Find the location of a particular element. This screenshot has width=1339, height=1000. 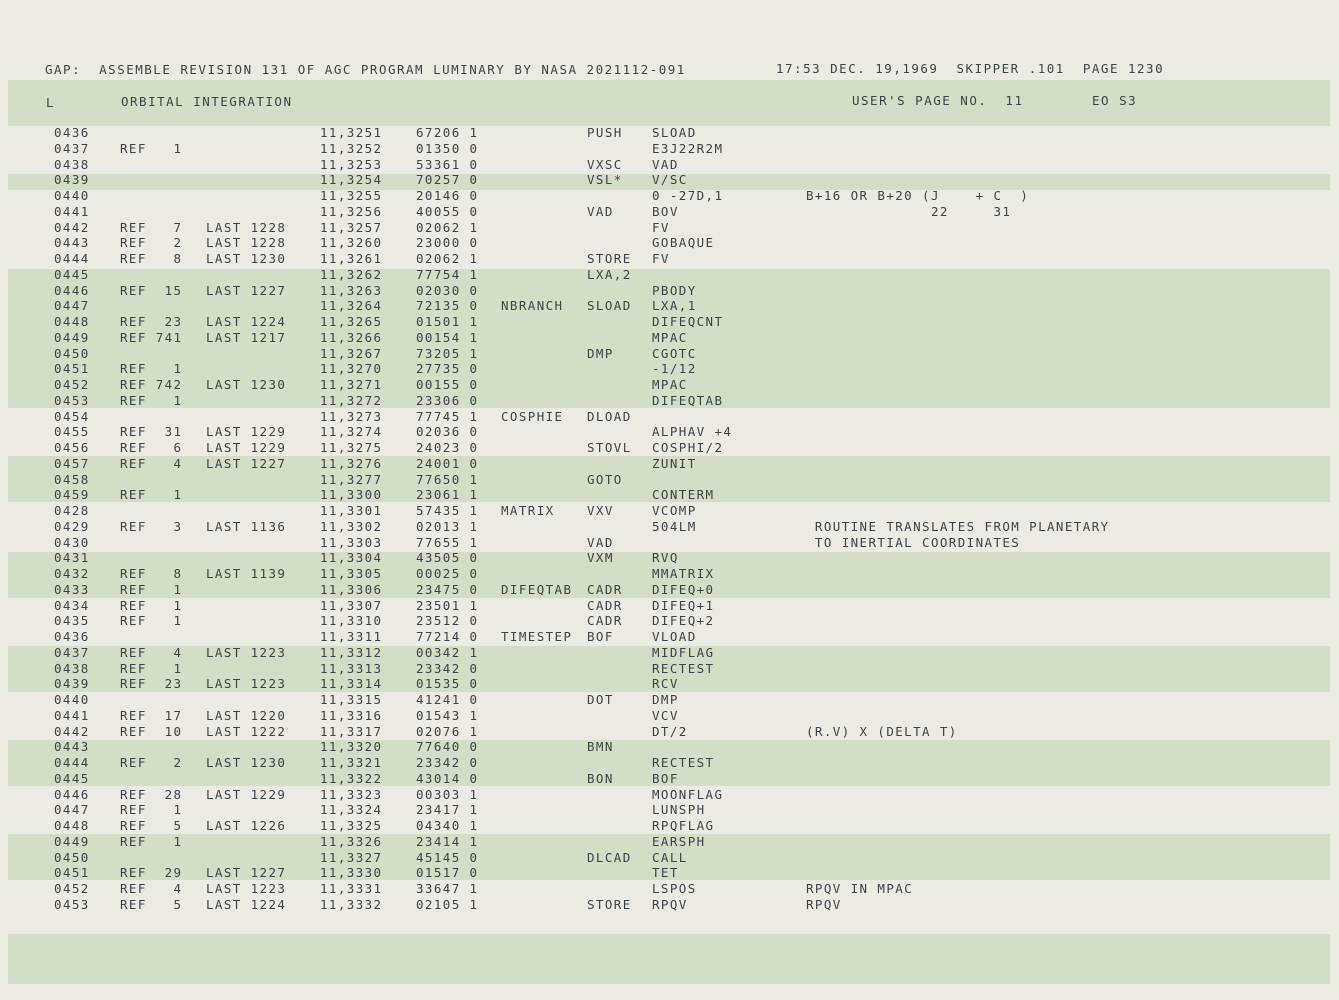

cell-addr: 11,3274 is located at coordinates (351, 432).